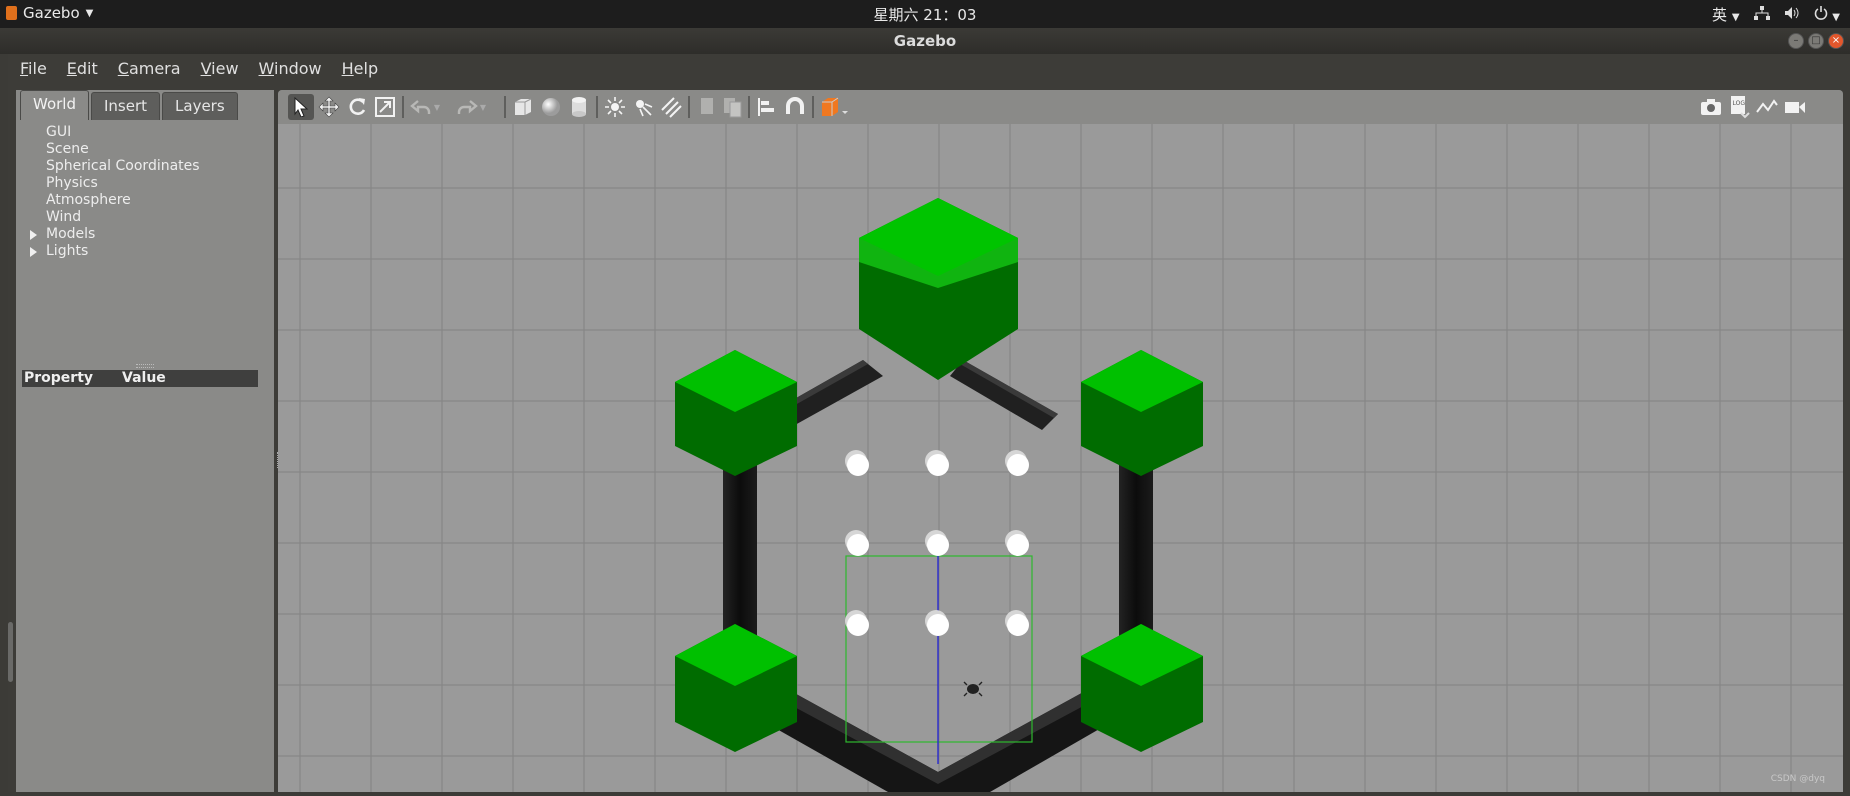 This screenshot has height=796, width=1850. Describe the element at coordinates (146, 149) in the screenshot. I see `tree-item-scene: Scene` at that location.